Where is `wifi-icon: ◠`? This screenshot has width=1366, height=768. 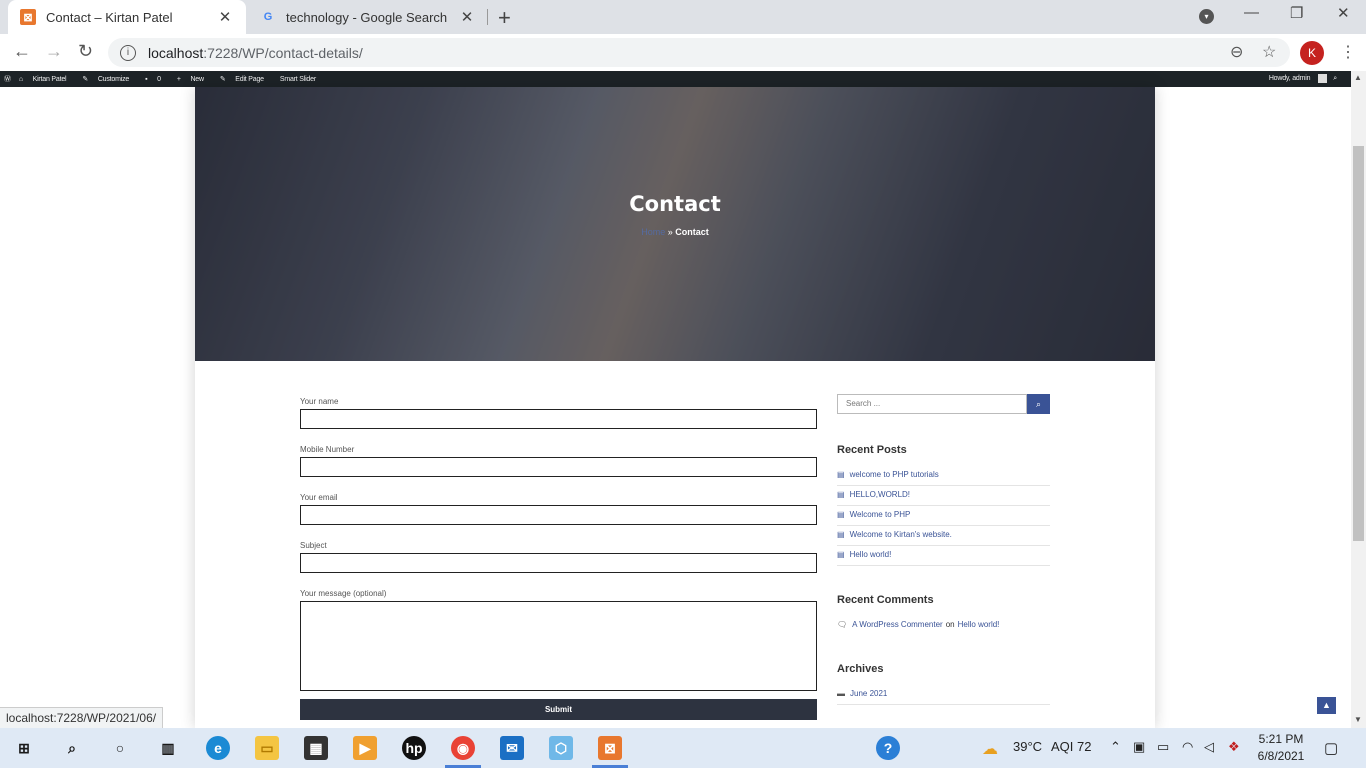
wifi-icon: ◠ is located at coordinates (1187, 747).